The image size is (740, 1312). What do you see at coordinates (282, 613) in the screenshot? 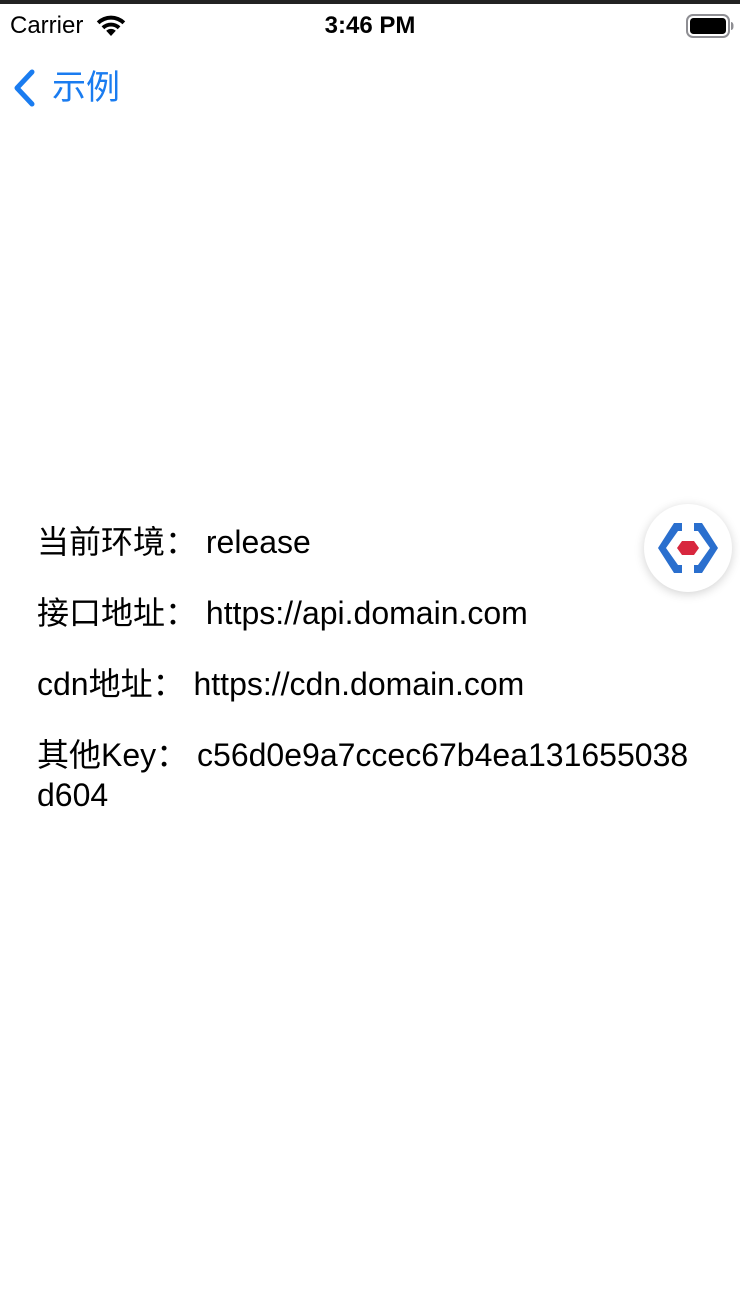
I see `api-address-text: 接口地址： https://api.domain.com` at bounding box center [282, 613].